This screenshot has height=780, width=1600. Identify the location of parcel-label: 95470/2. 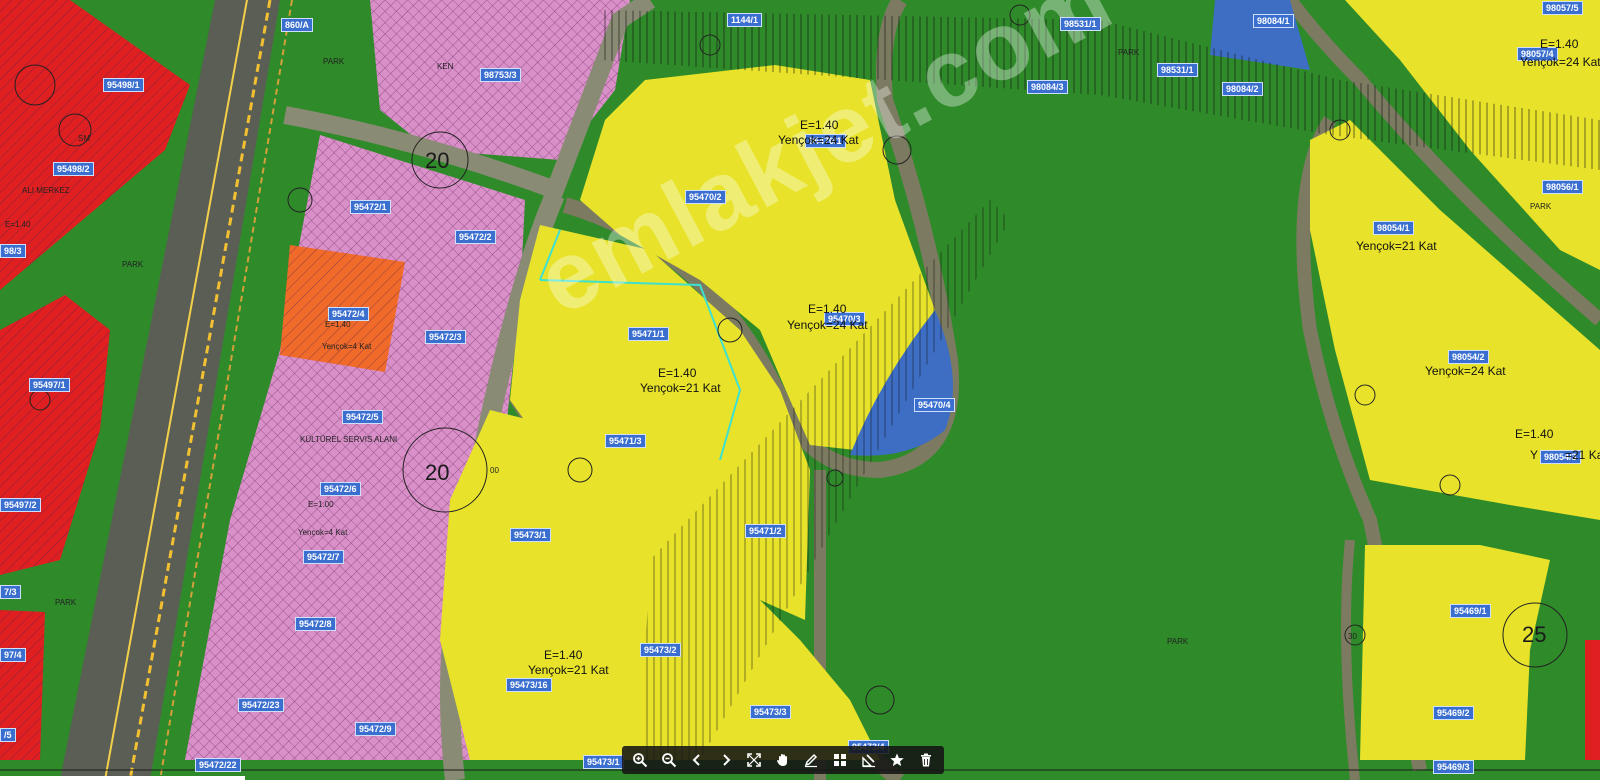
(705, 197).